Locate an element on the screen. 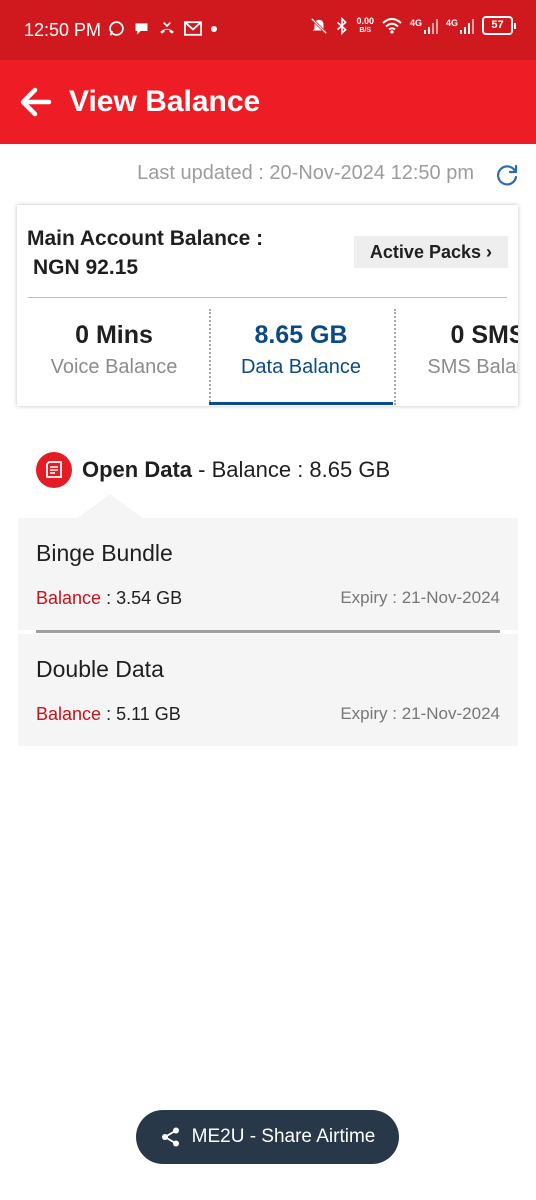 Image resolution: width=536 pixels, height=1200 pixels. main-account-value: NGN 92.15 is located at coordinates (86, 267).